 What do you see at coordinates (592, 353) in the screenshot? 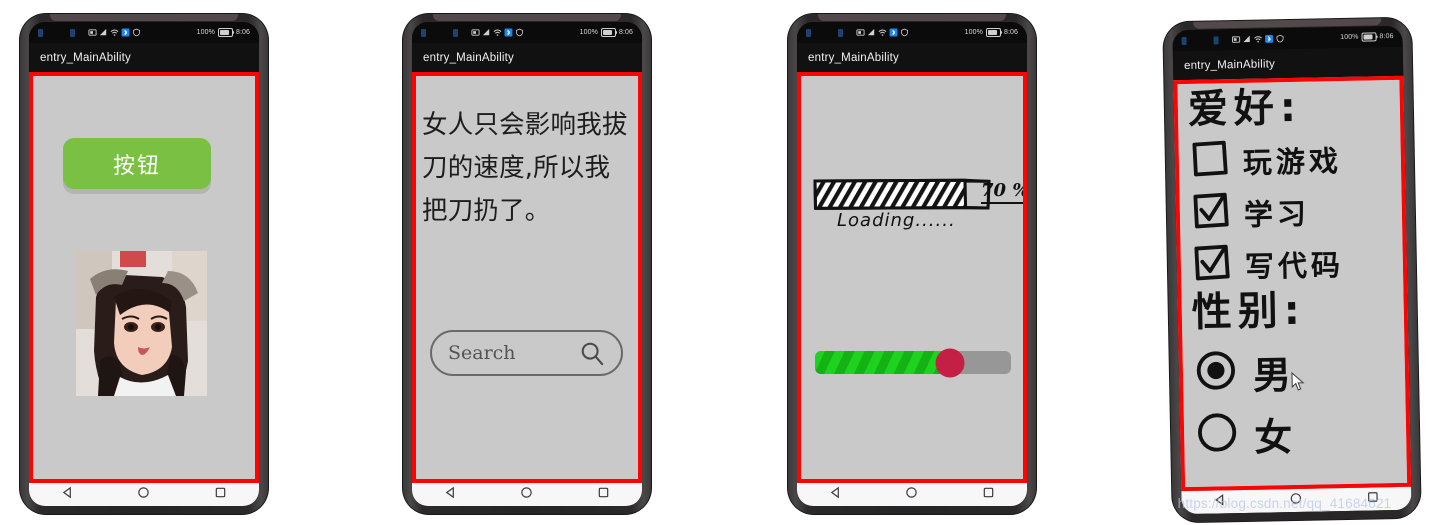
I see `search-icon` at bounding box center [592, 353].